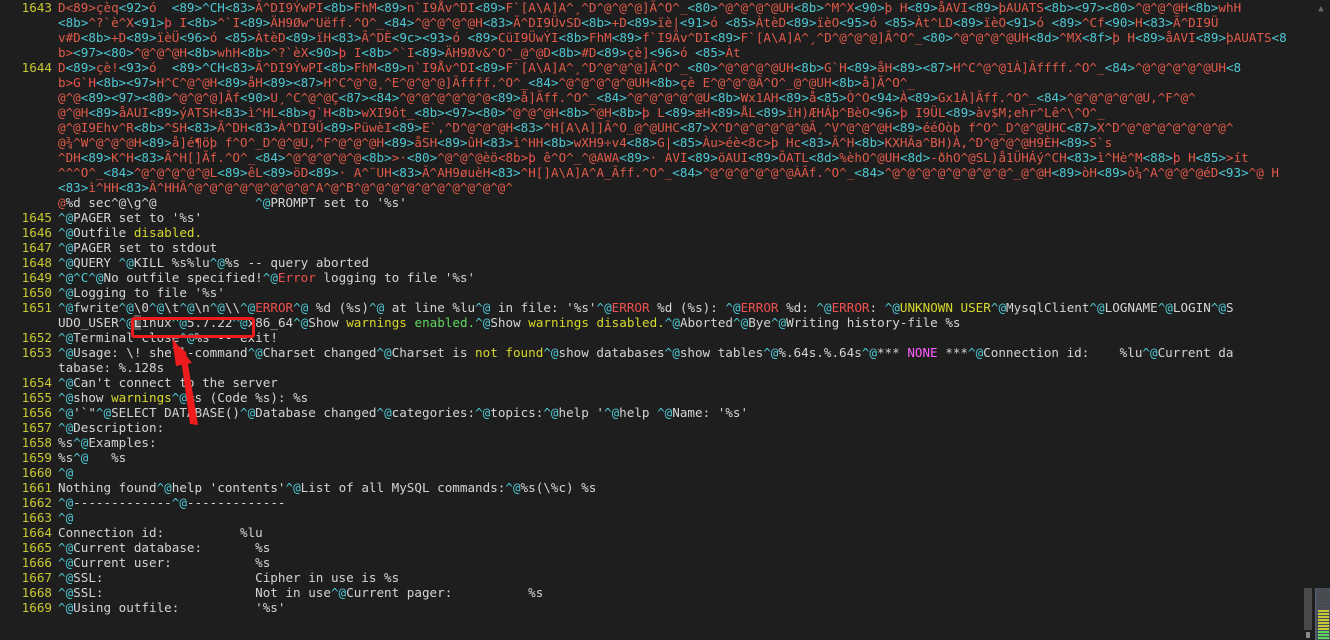 This screenshot has width=1330, height=640. Describe the element at coordinates (656, 337) in the screenshot. I see `code-line: 1652 ^@Terminal close^@%s -- exit!` at that location.